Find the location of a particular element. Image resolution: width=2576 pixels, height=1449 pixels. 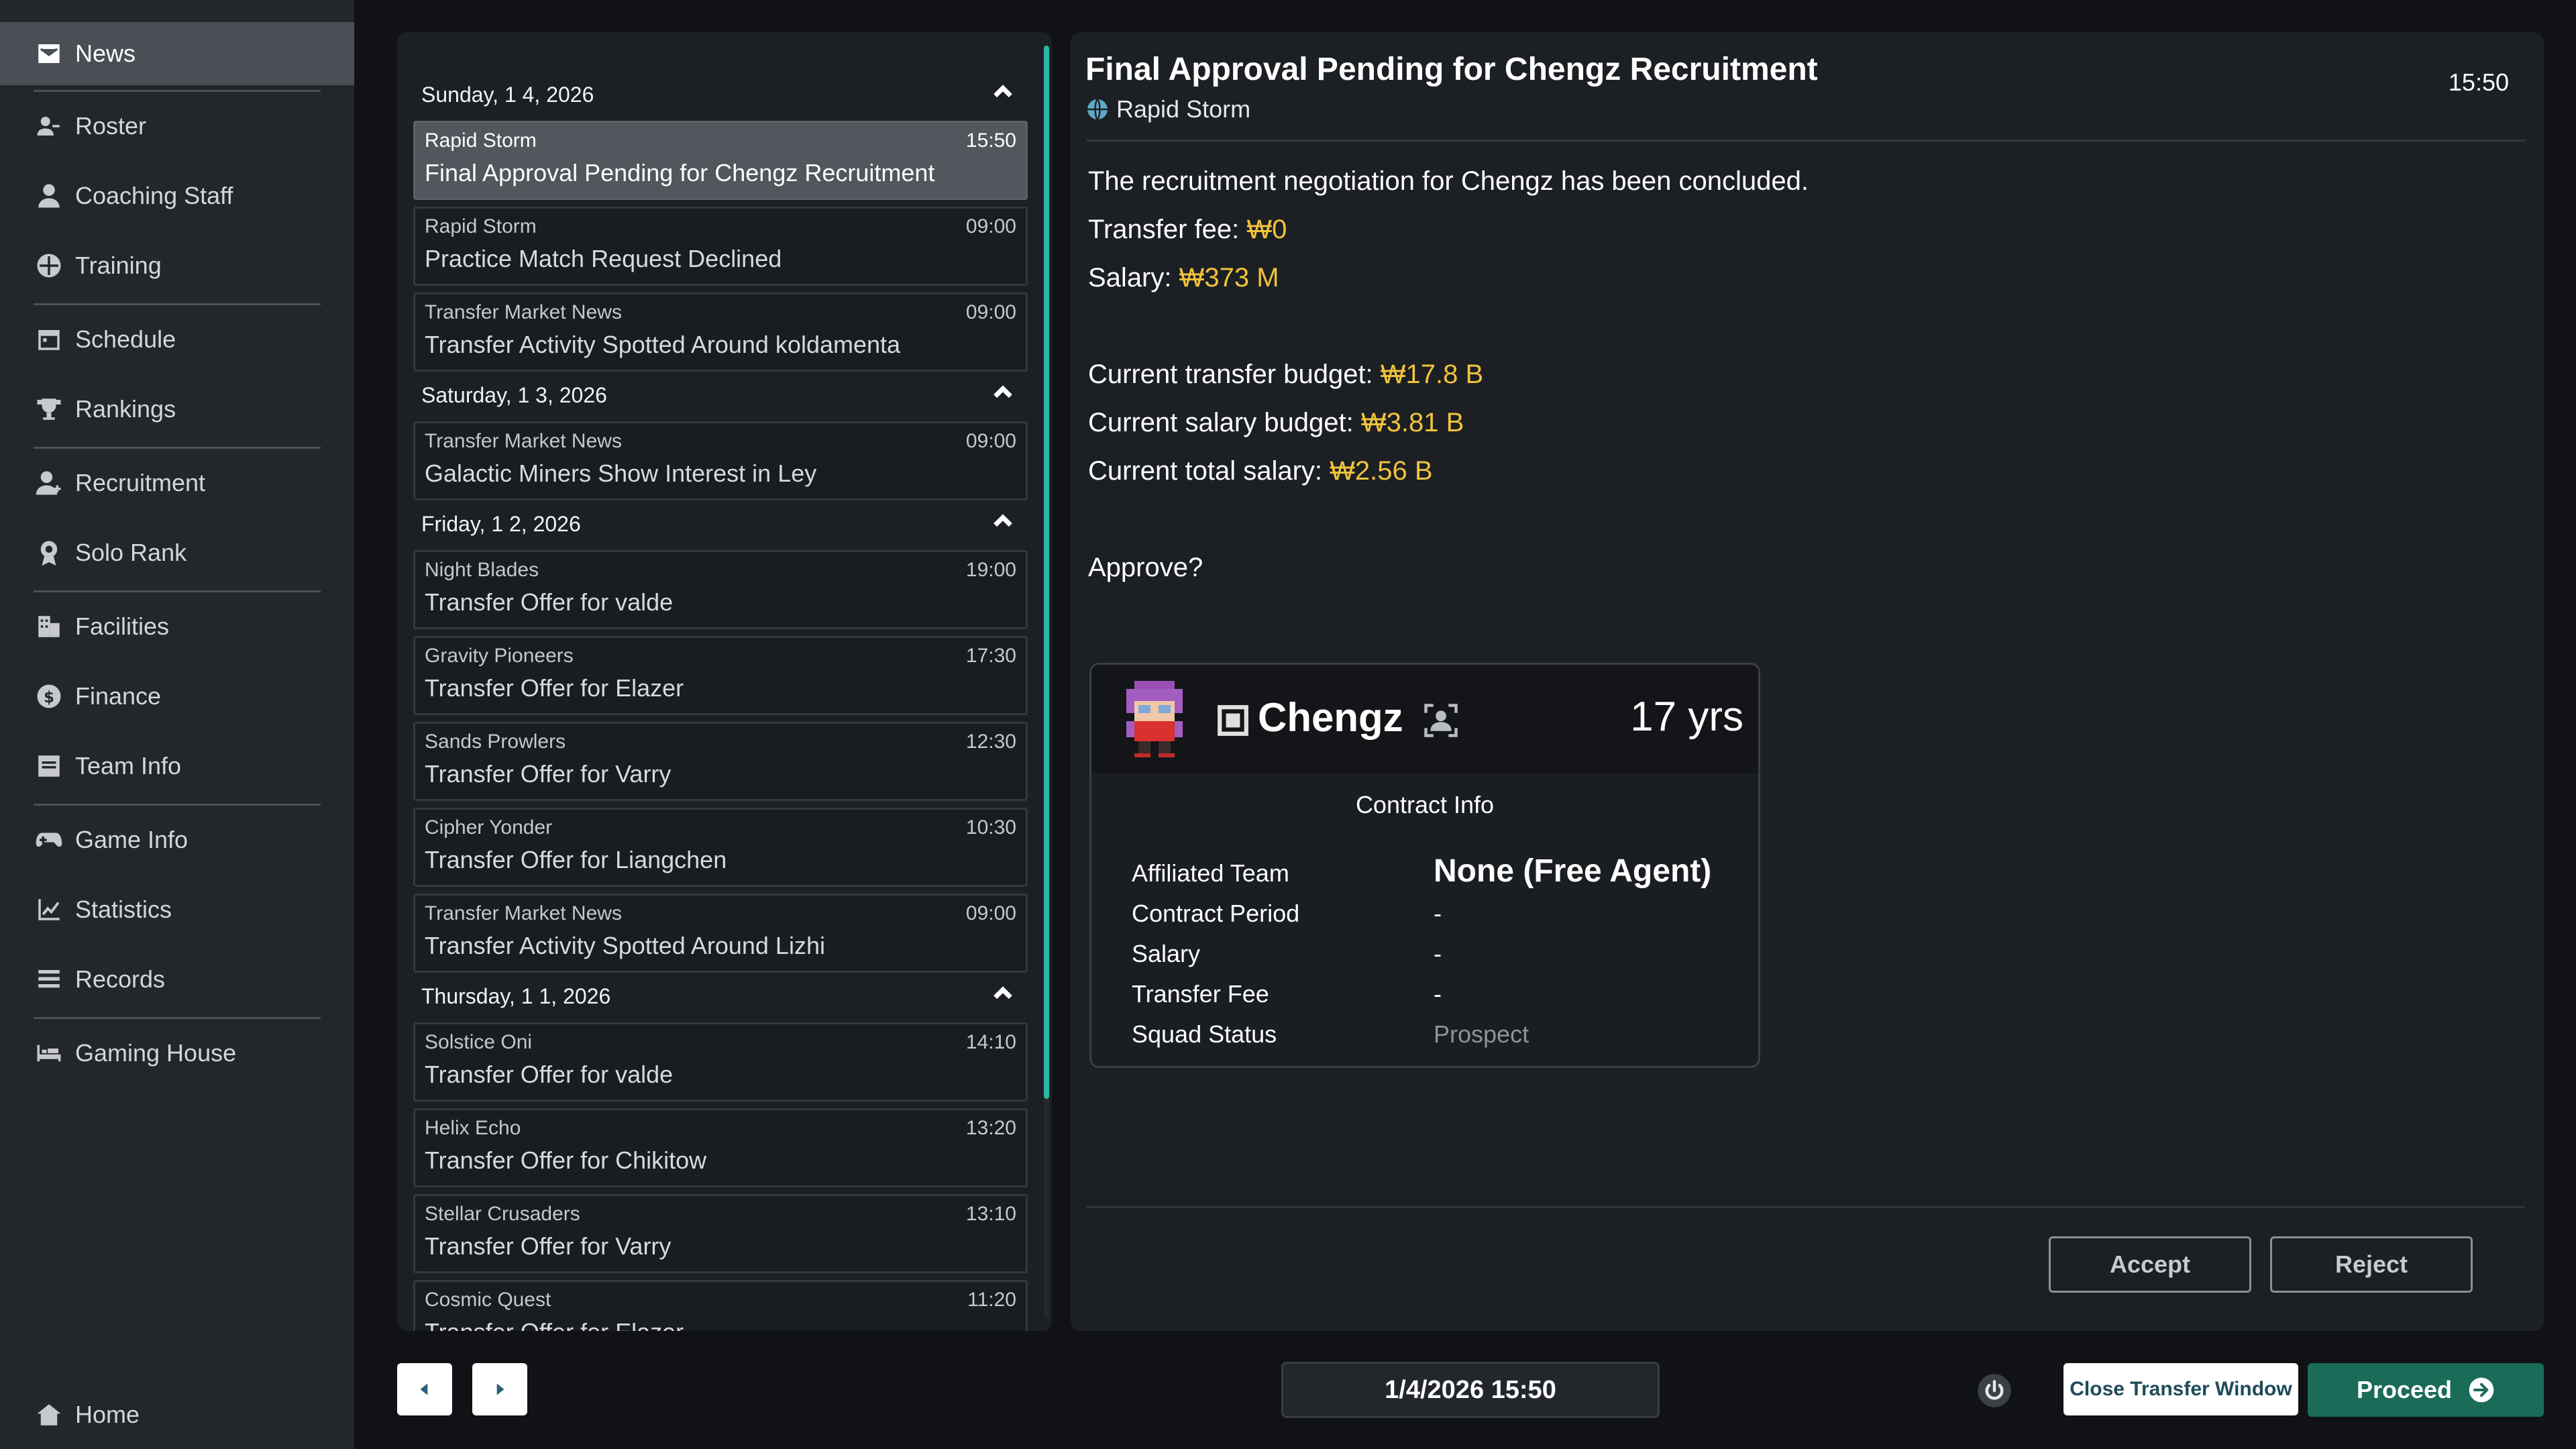

proceed-label: Proceed is located at coordinates (2404, 1389).